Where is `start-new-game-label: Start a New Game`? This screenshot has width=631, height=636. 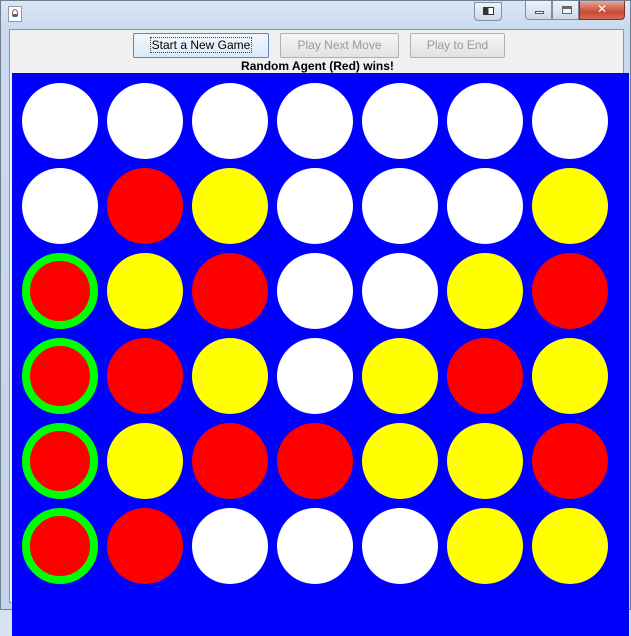 start-new-game-label: Start a New Game is located at coordinates (201, 45).